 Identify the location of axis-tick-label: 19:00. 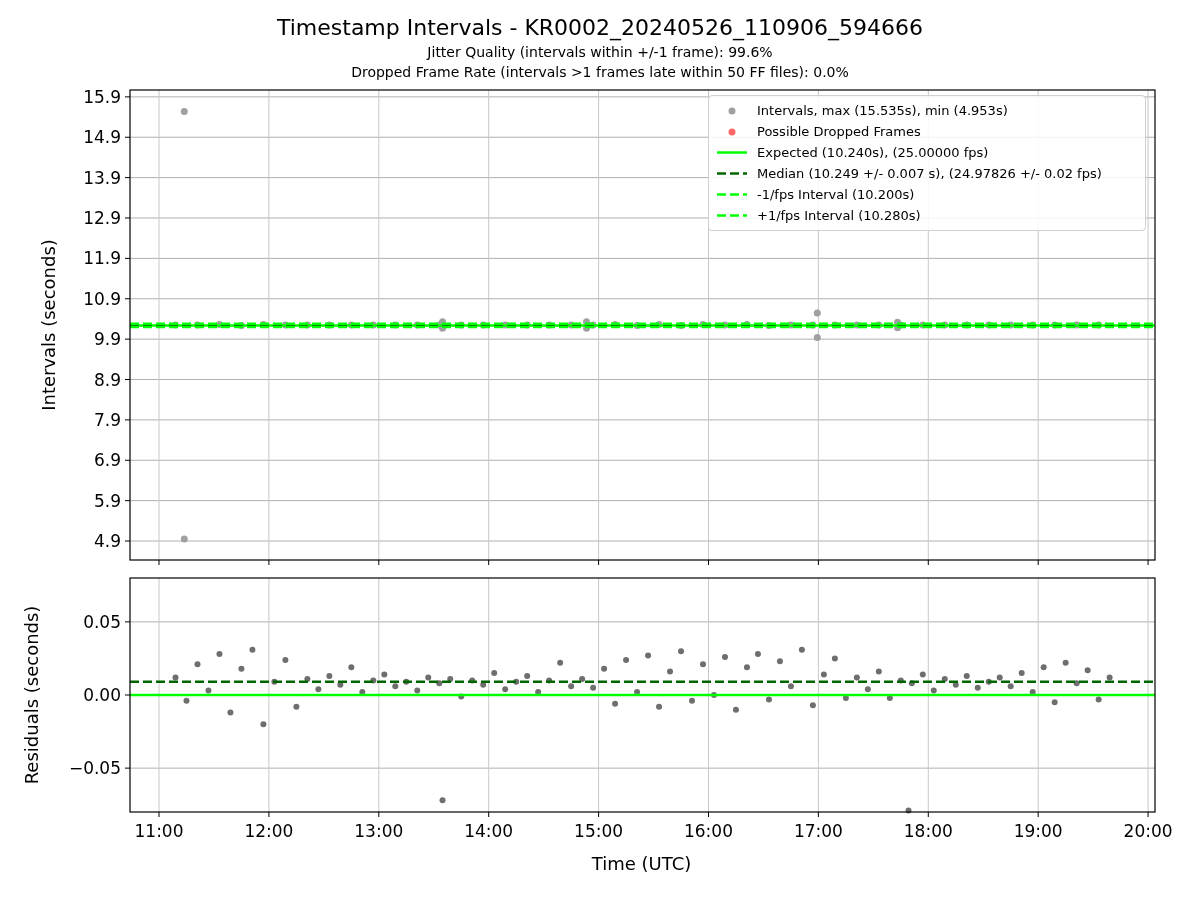
(1038, 831).